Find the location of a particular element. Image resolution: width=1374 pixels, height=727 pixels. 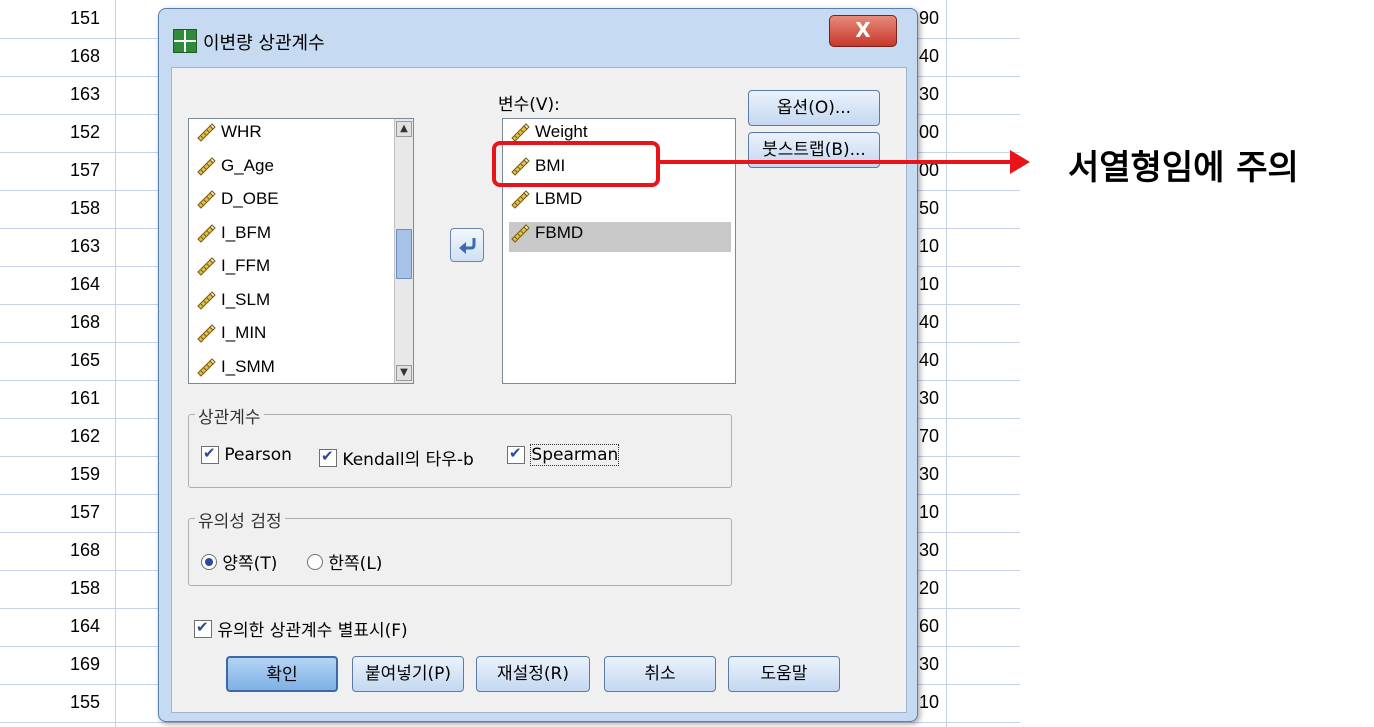

variable-list-item: G_Age is located at coordinates (290, 170).